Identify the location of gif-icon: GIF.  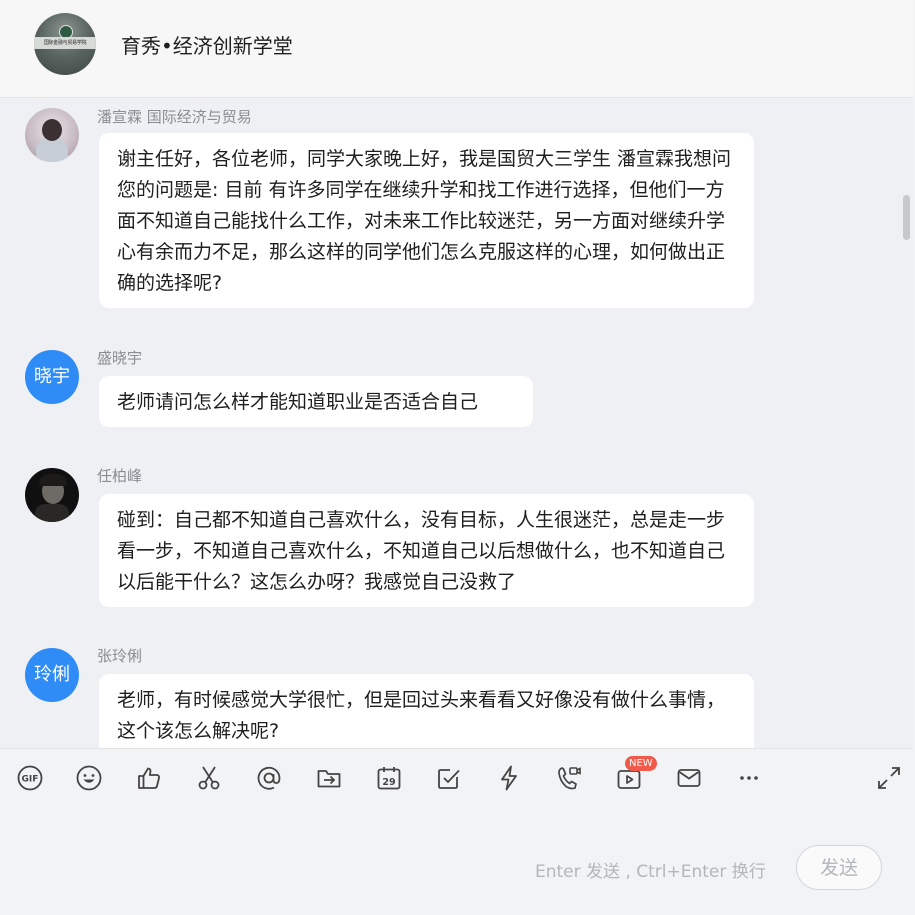
(30, 778).